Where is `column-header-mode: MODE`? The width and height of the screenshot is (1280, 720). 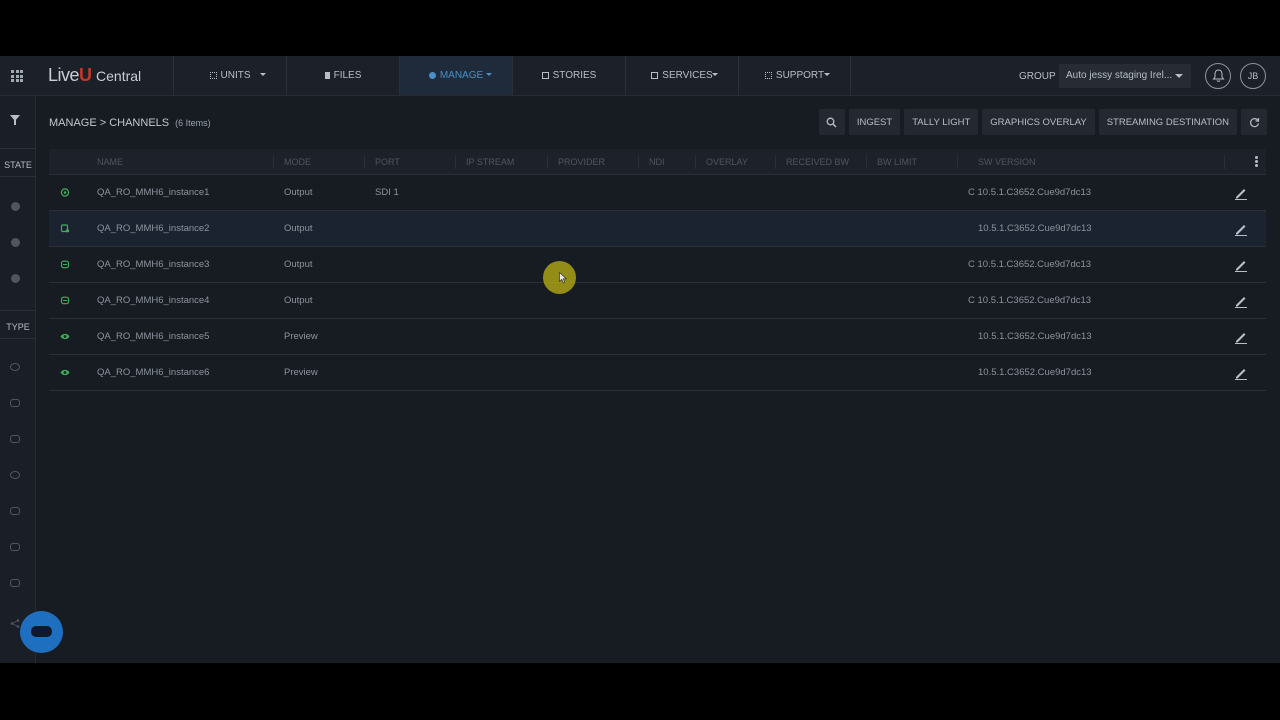 column-header-mode: MODE is located at coordinates (297, 162).